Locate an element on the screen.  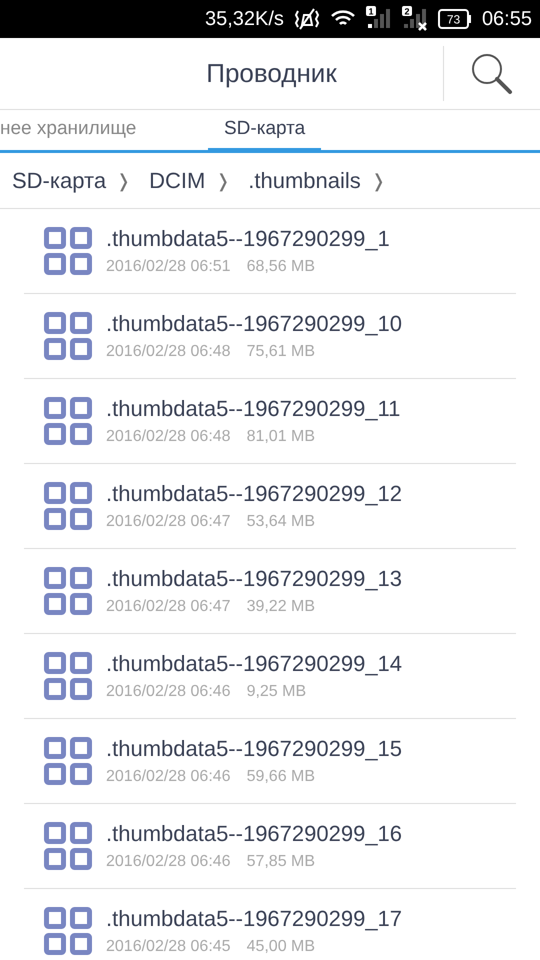
tab: нее хранилище is located at coordinates (104, 130).